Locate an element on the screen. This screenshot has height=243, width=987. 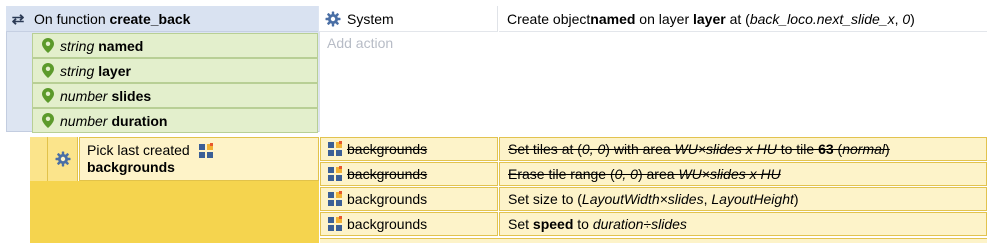
function-header: ⇄ On function create_back is located at coordinates (162, 19).